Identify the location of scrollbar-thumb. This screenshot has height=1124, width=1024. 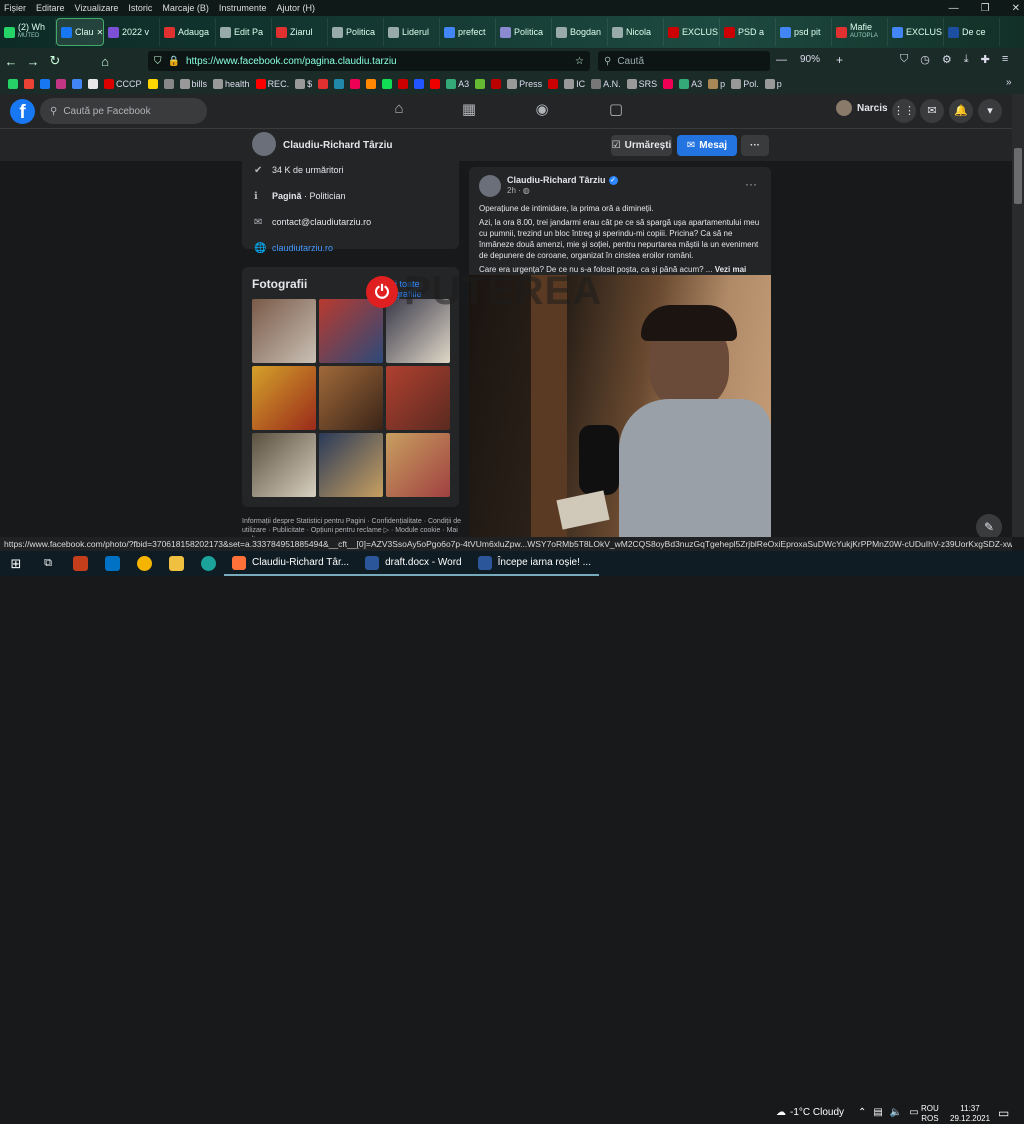
(1018, 176).